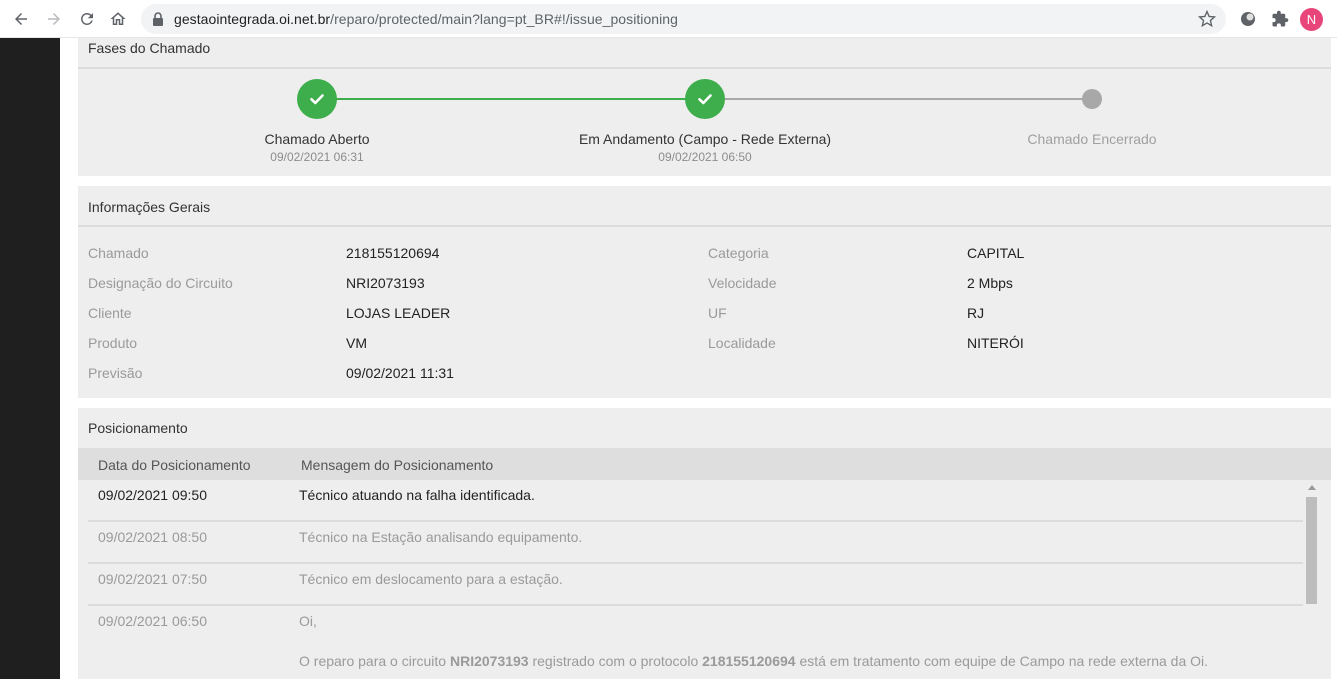 This screenshot has height=682, width=1337. I want to click on info-label-localidade: Localidade, so click(742, 343).